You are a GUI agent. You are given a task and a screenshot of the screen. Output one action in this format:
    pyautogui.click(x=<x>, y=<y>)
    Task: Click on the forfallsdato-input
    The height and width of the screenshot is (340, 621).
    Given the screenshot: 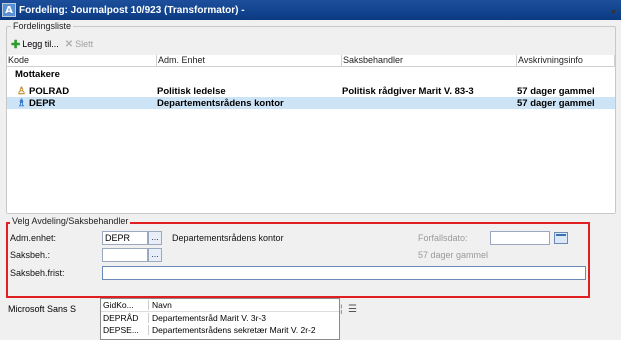 What is the action you would take?
    pyautogui.click(x=520, y=238)
    